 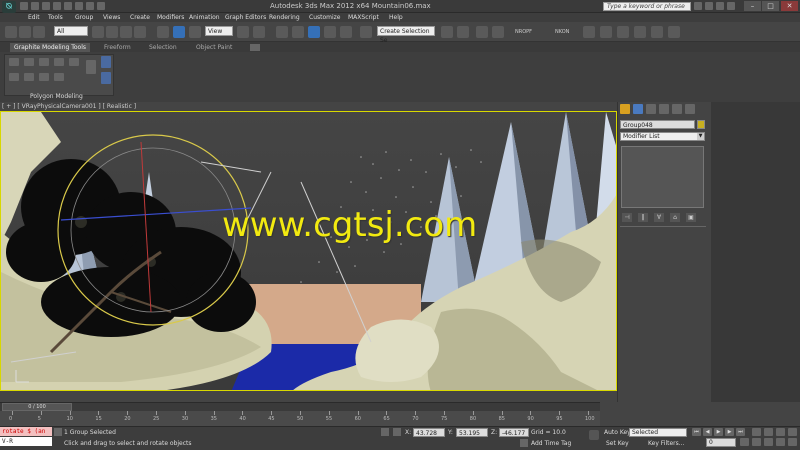 I want to click on tab-graphite-modeling-tools: Graphite Modeling Tools, so click(x=50, y=47).